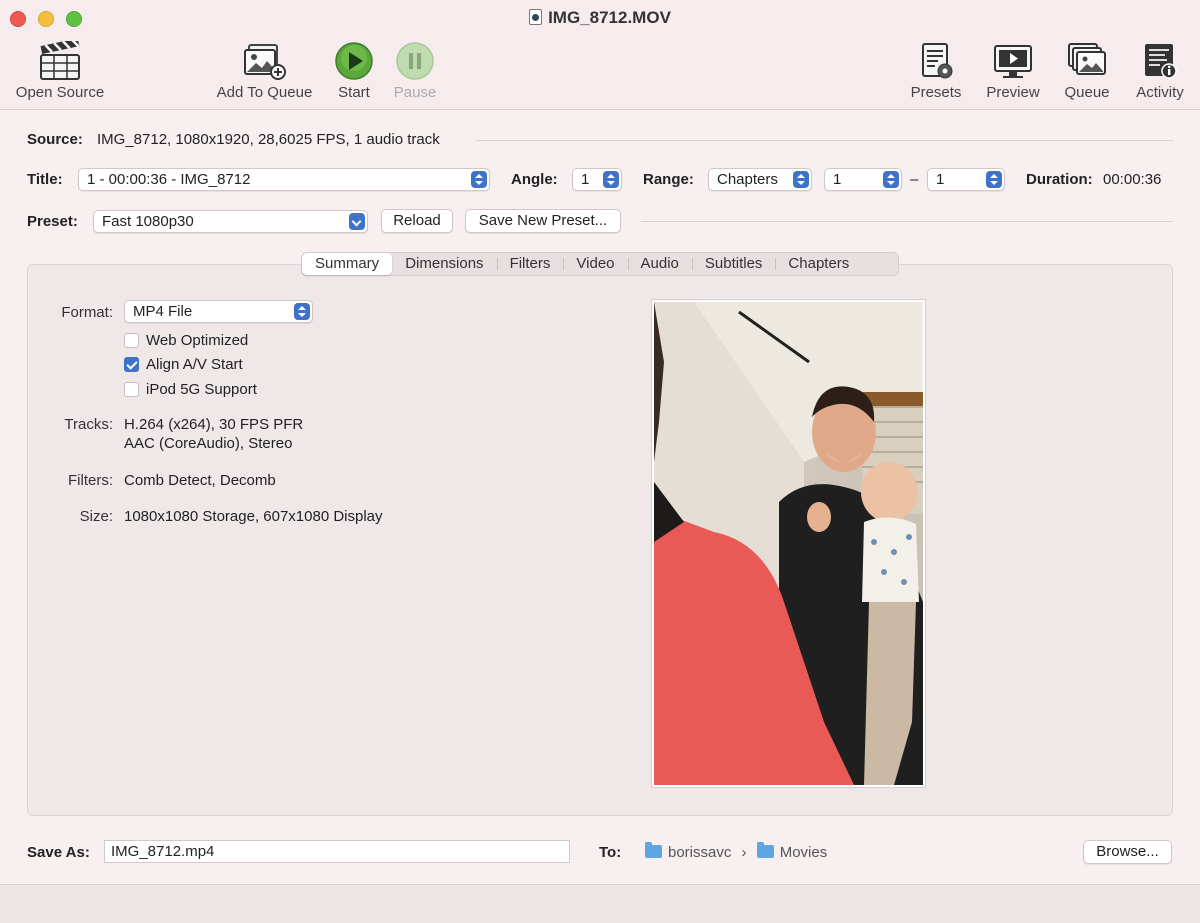  What do you see at coordinates (194, 364) in the screenshot?
I see `align-av-label: Align A/V Start` at bounding box center [194, 364].